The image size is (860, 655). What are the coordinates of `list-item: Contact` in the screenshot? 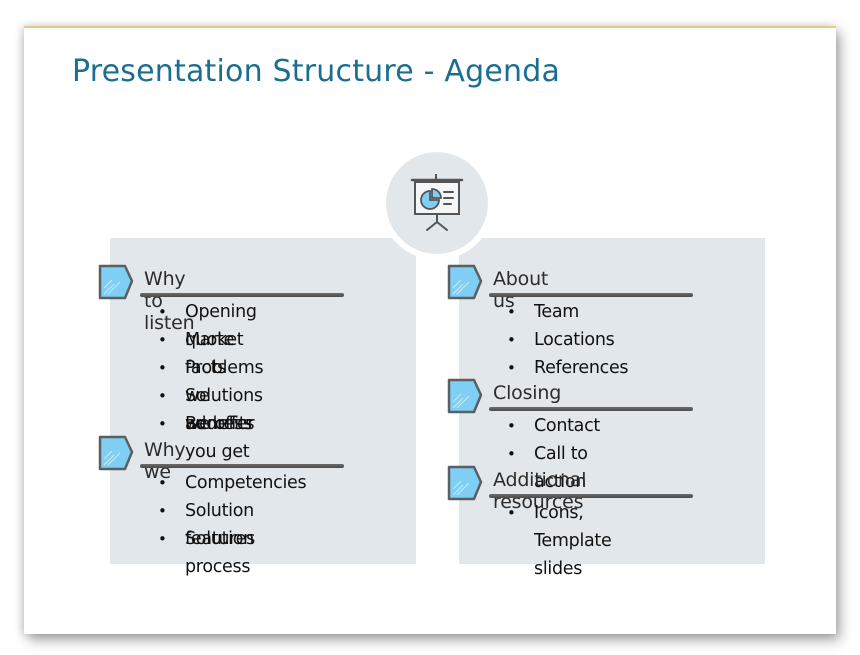 It's located at (553, 426).